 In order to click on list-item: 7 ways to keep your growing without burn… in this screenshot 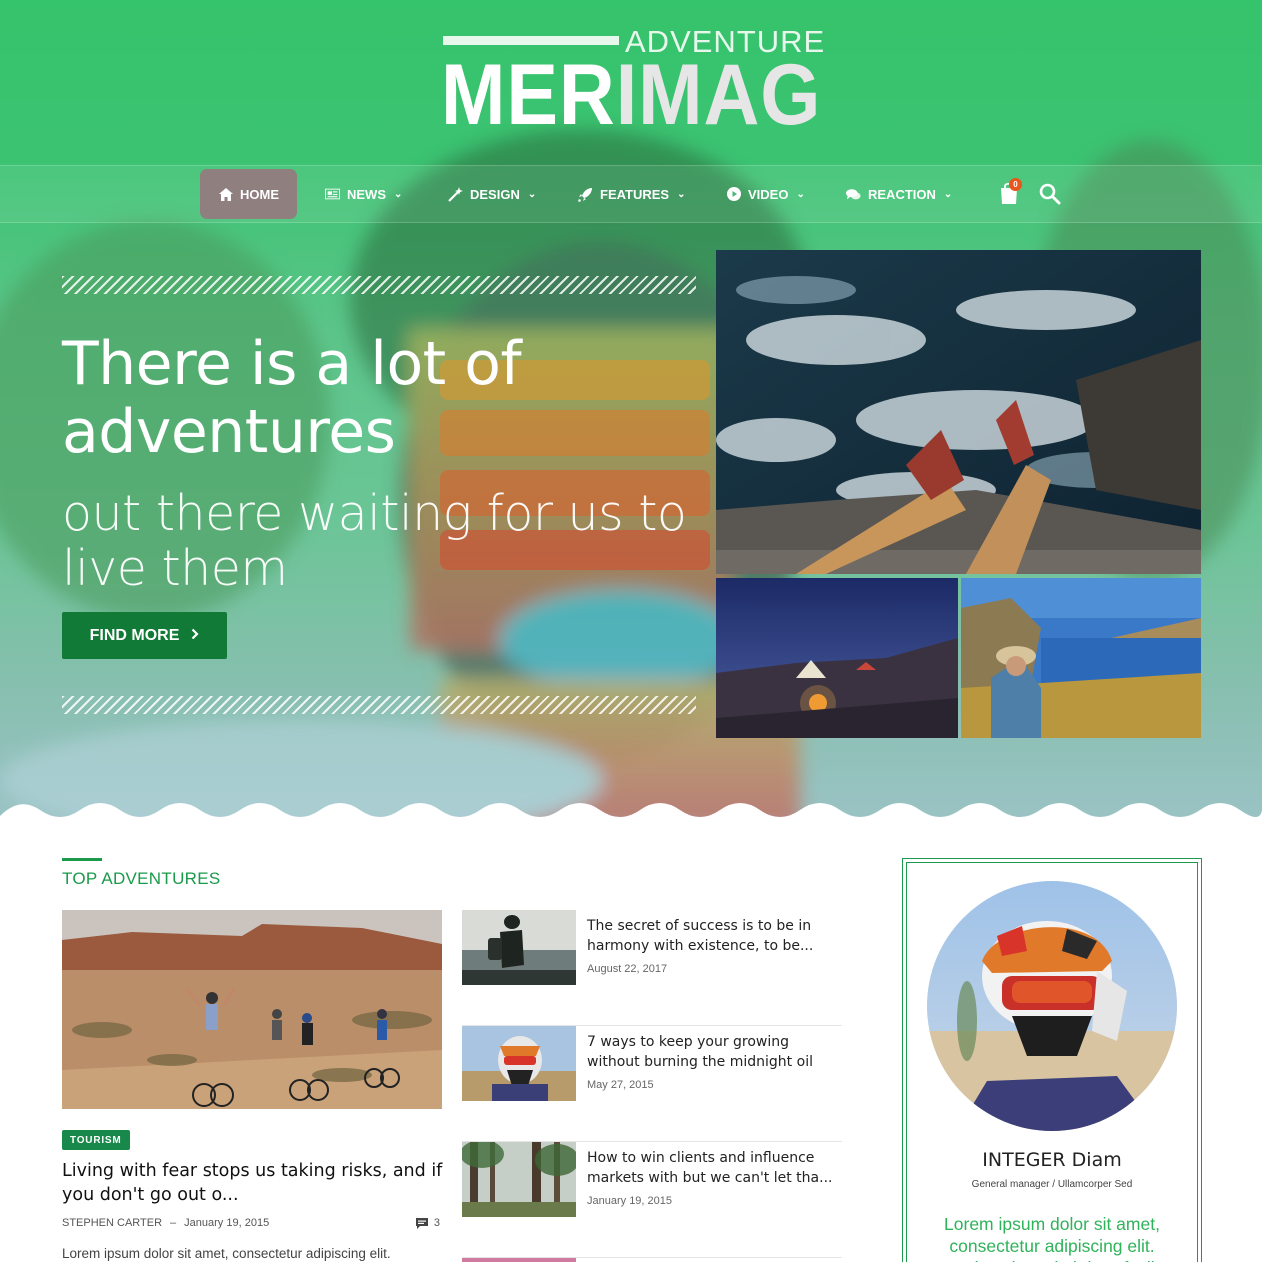, I will do `click(652, 1084)`.